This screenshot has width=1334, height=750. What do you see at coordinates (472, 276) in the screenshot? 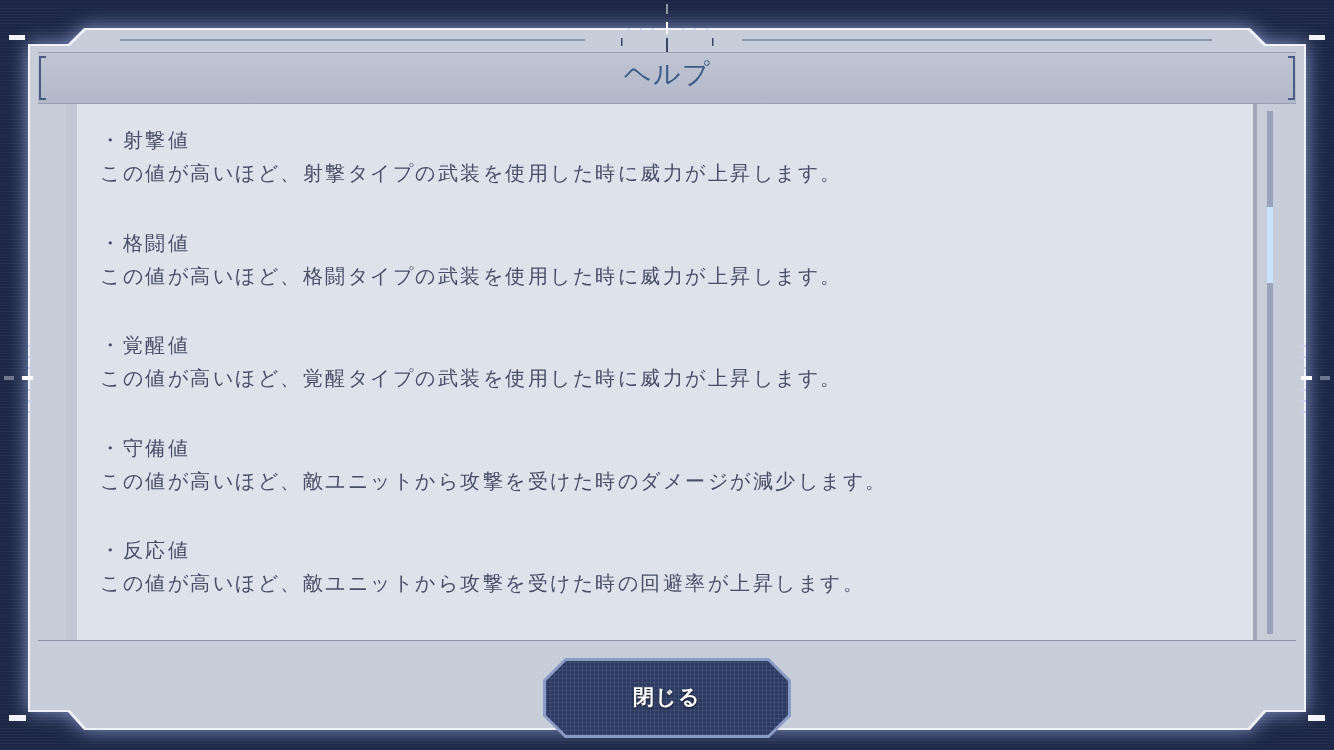
I see `help-description: この値が高いほど、格闘タイプの武装を使用した時に威力が上昇します。` at bounding box center [472, 276].